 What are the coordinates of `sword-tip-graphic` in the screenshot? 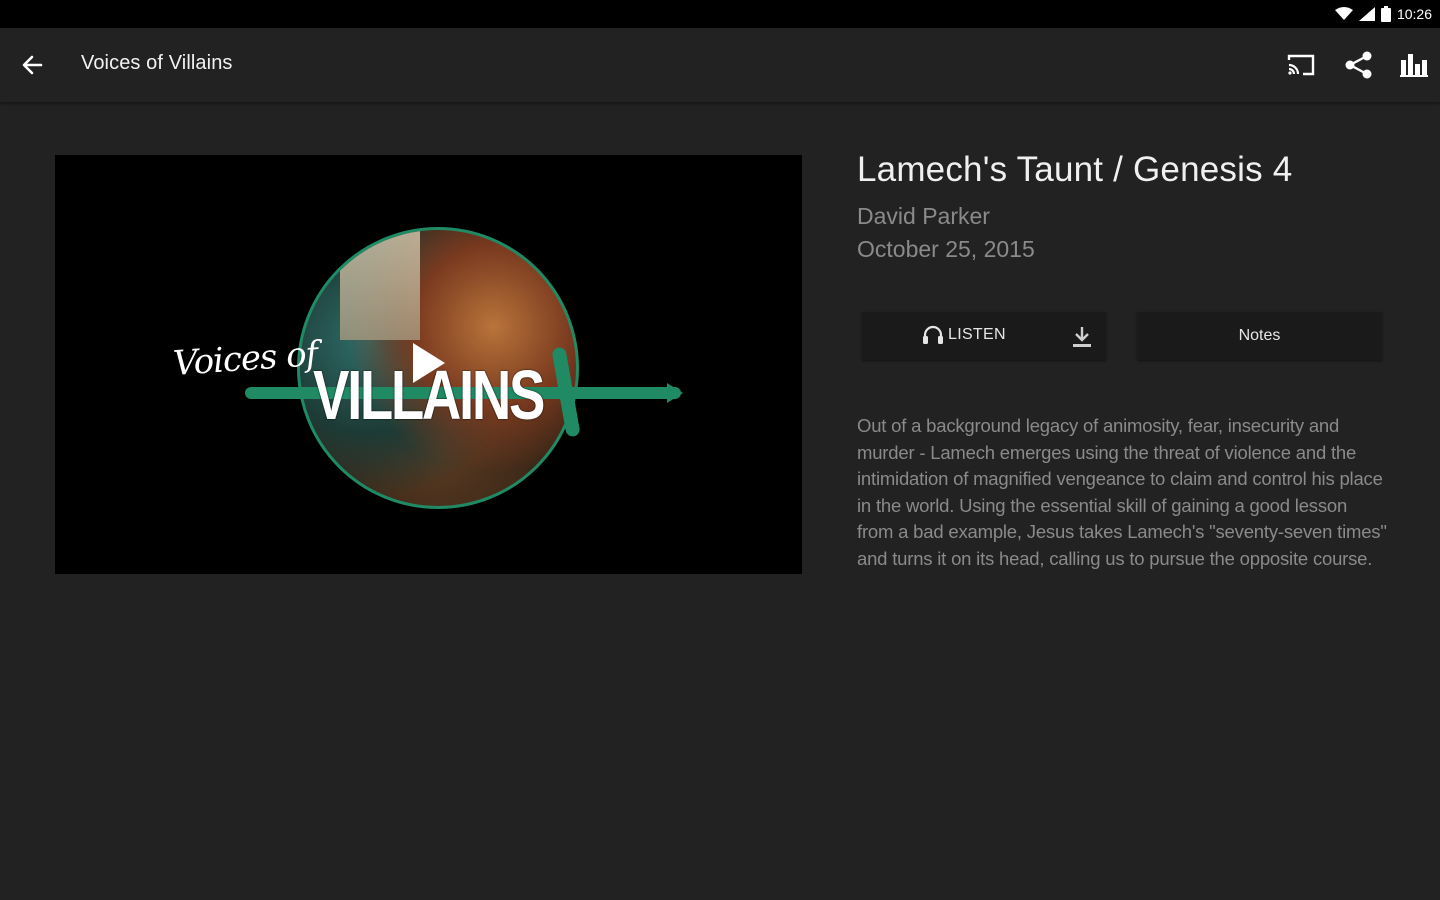 It's located at (675, 393).